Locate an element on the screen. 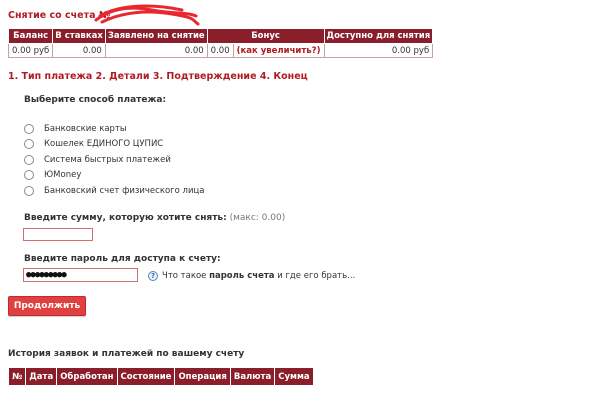 Image resolution: width=598 pixels, height=400 pixels. bonus-value: 0.00 is located at coordinates (220, 50).